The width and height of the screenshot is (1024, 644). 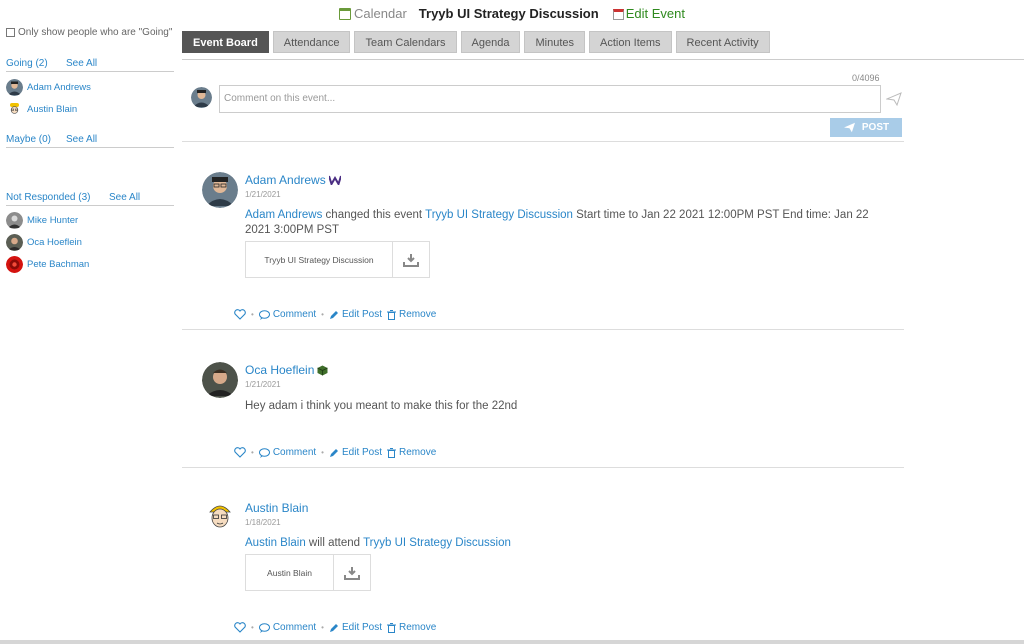 I want to click on paper-plane-icon, so click(x=849, y=127).